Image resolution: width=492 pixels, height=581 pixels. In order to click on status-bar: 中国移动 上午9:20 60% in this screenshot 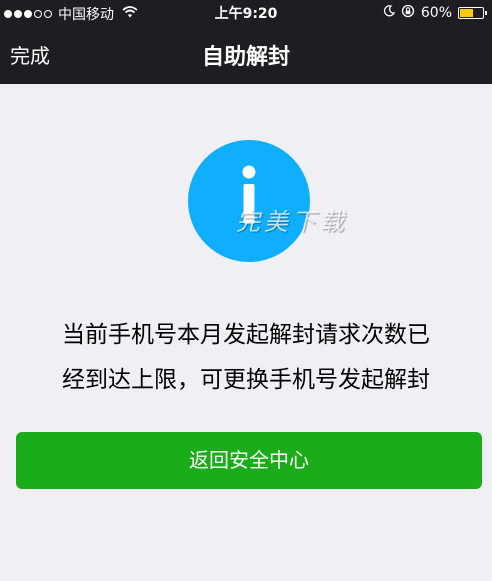, I will do `click(246, 12)`.